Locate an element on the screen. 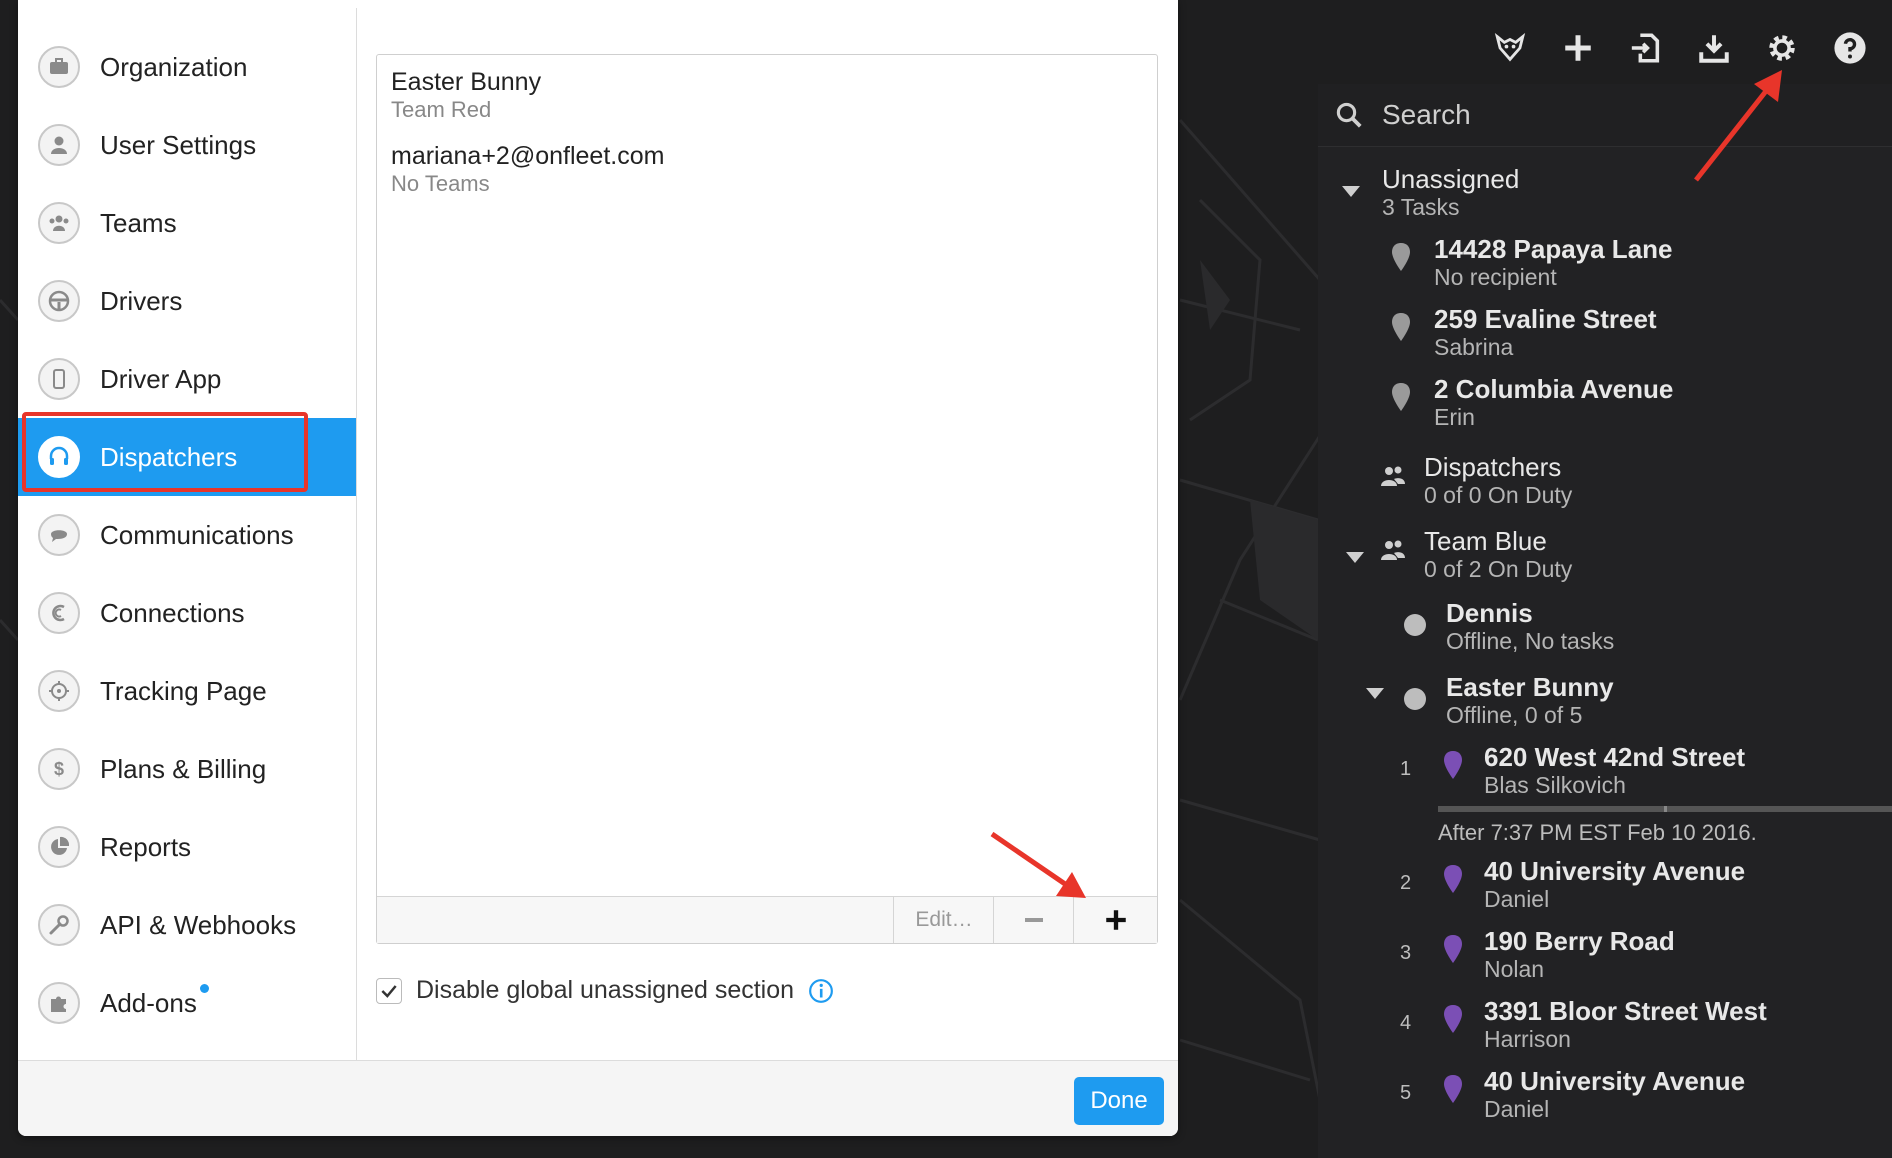 The image size is (1892, 1158). top-toolbar is located at coordinates (1684, 48).